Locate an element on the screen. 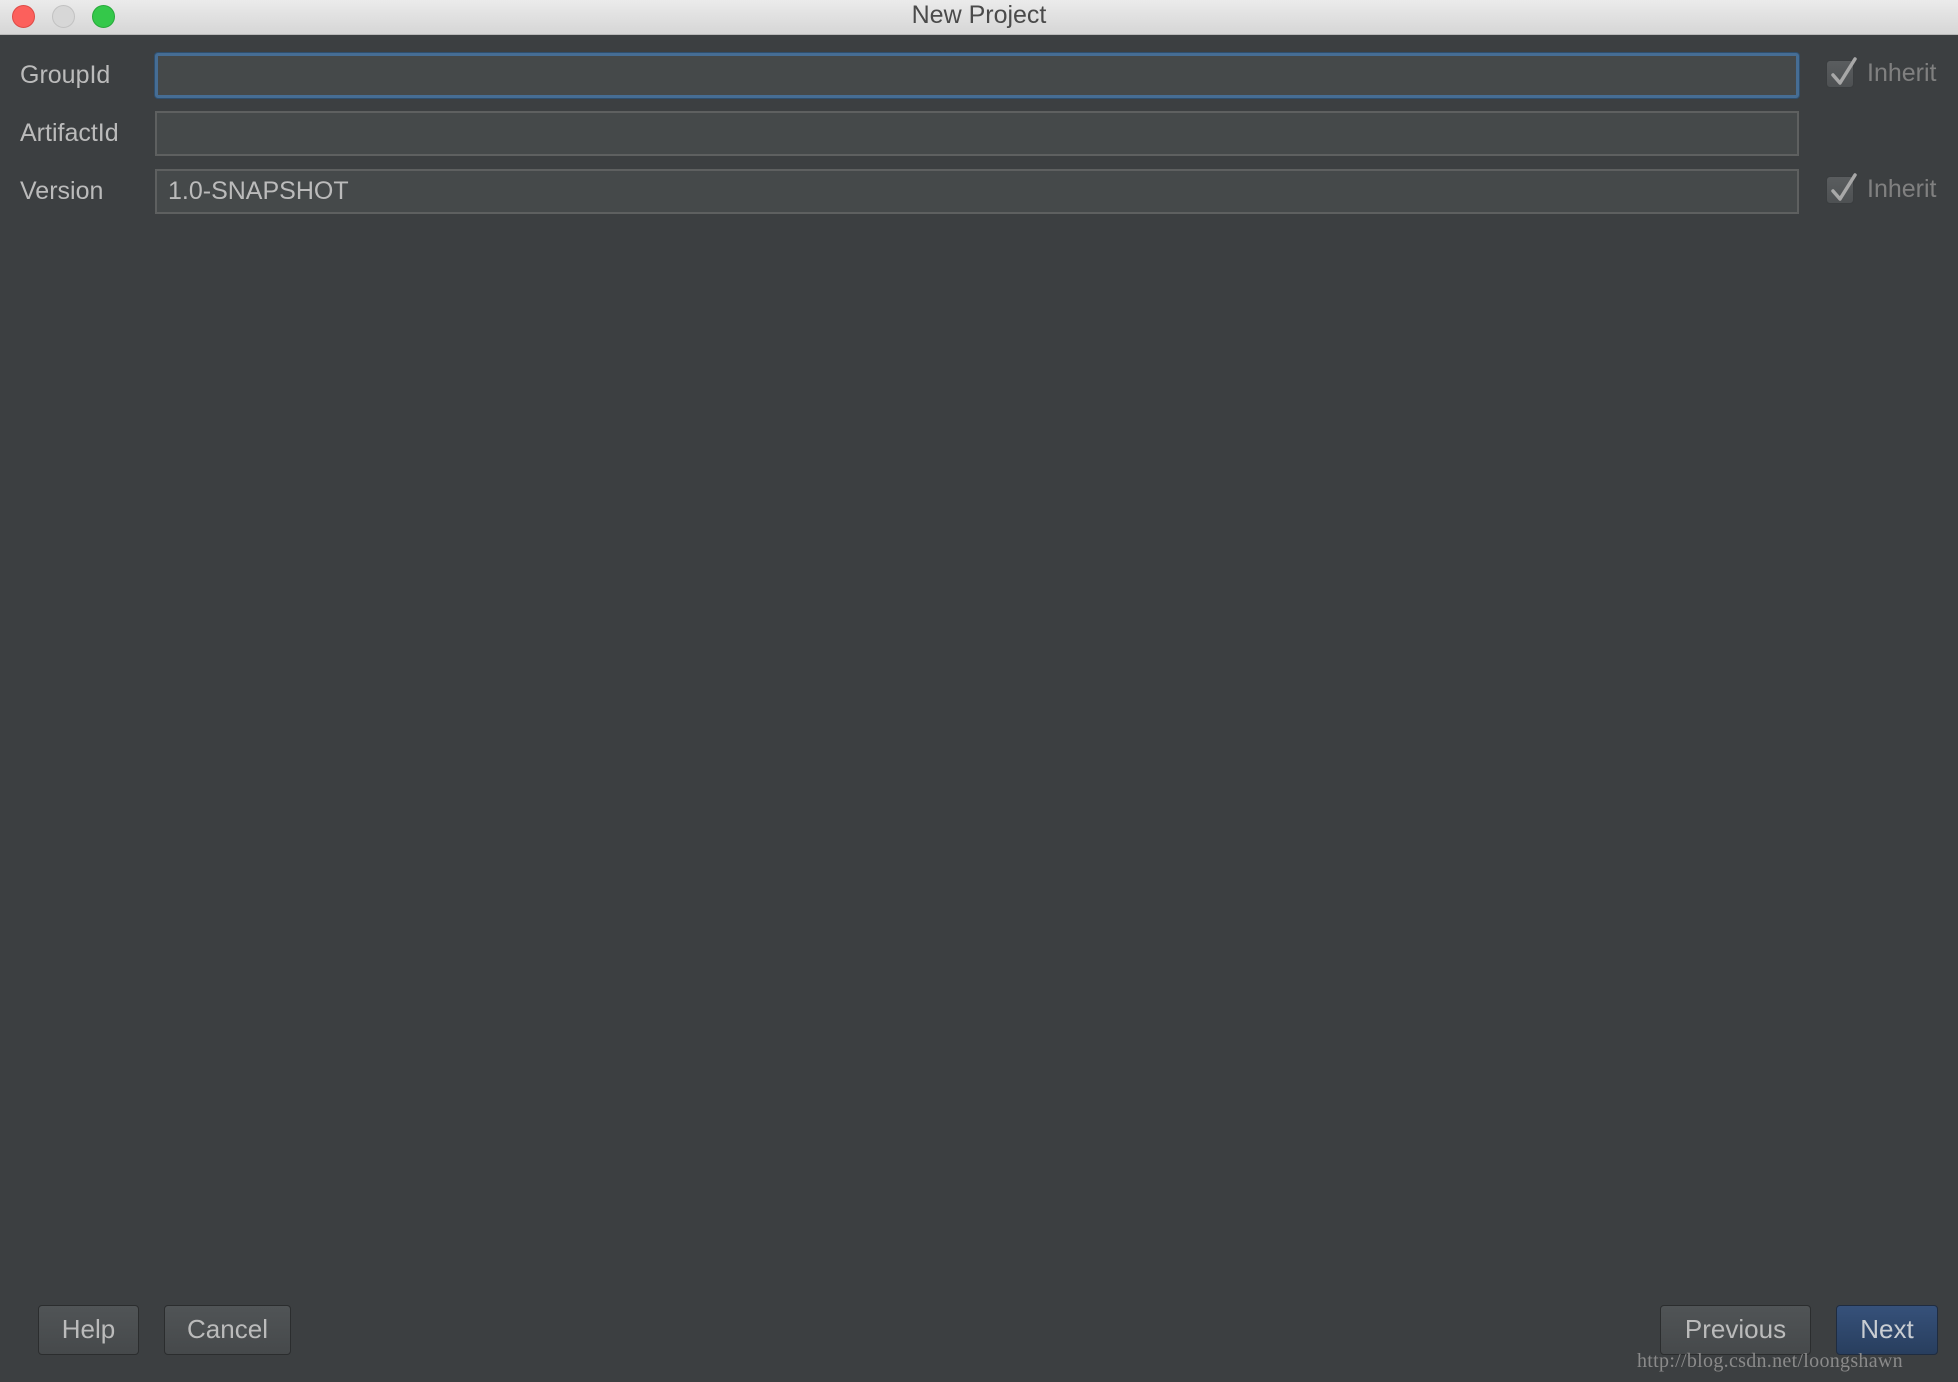  version-inherit-label: Inherit is located at coordinates (1902, 189).